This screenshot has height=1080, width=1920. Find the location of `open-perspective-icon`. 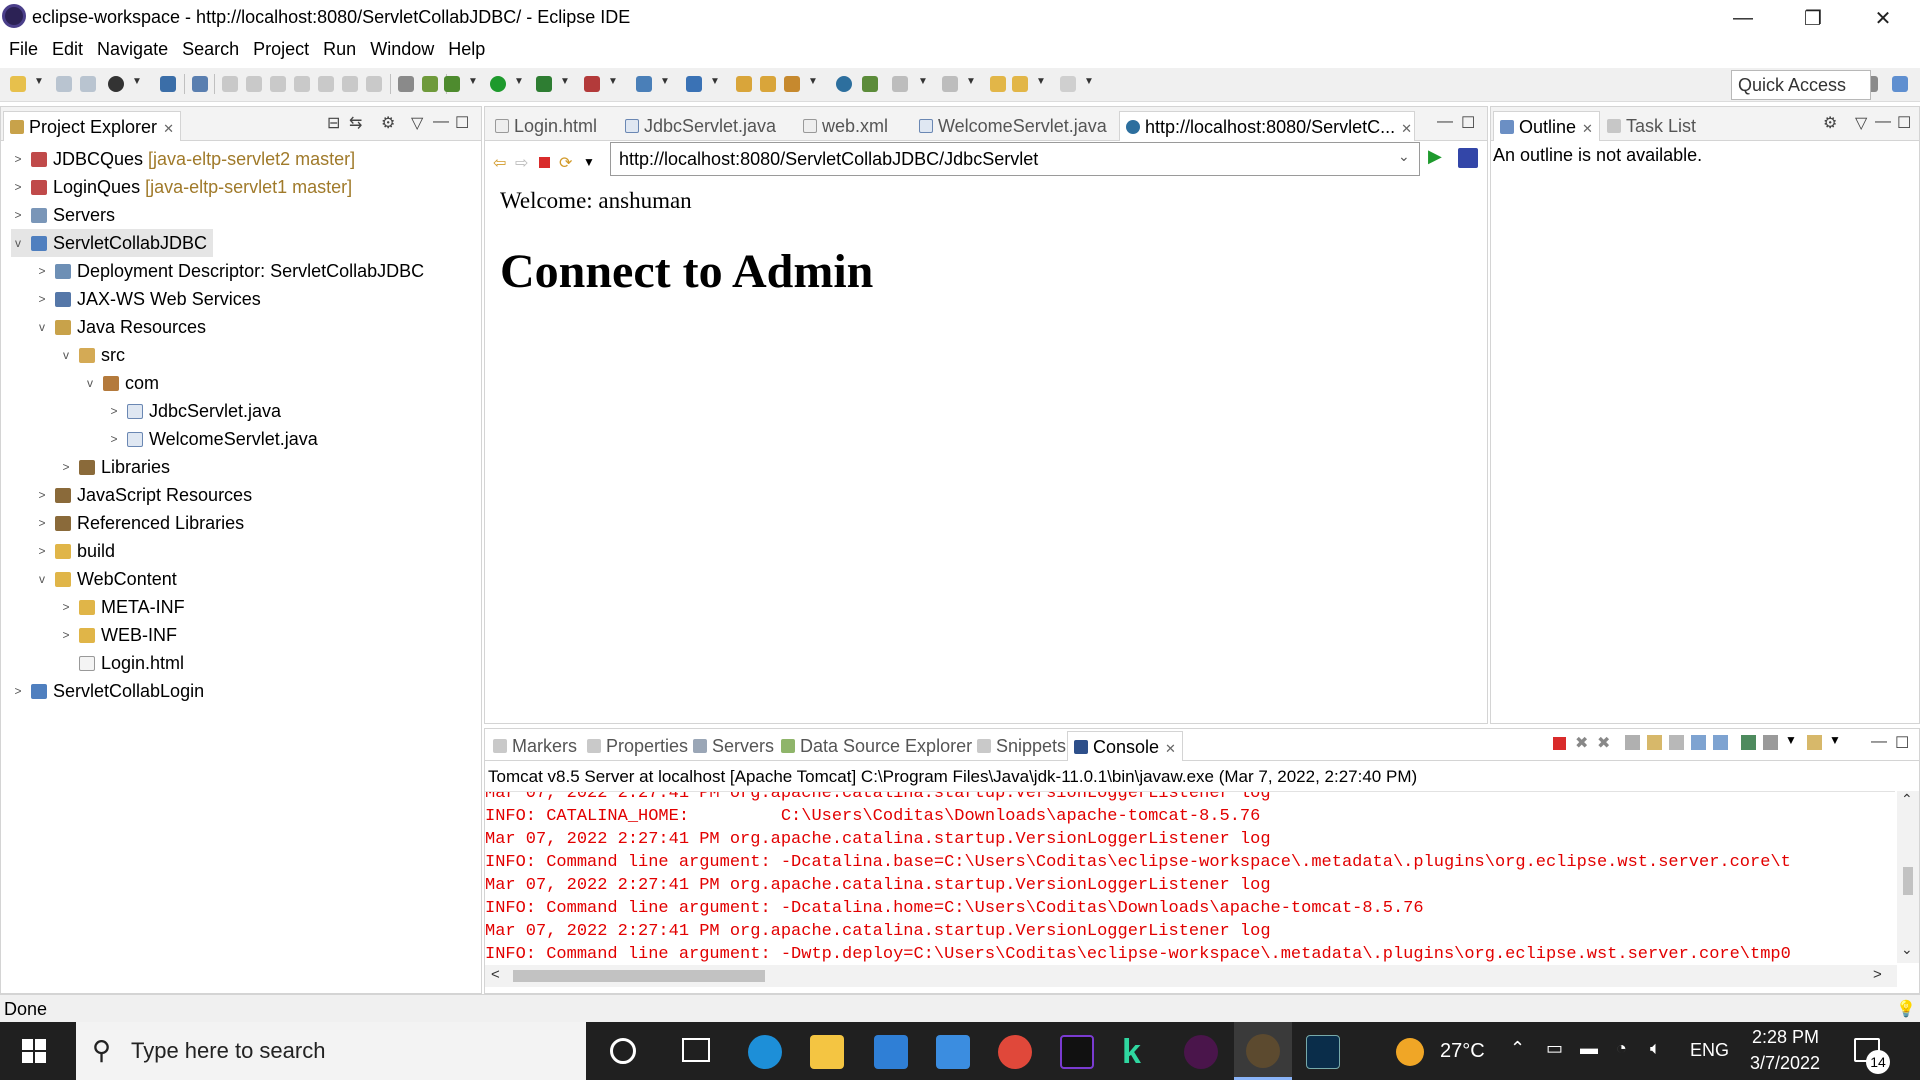

open-perspective-icon is located at coordinates (406, 84).